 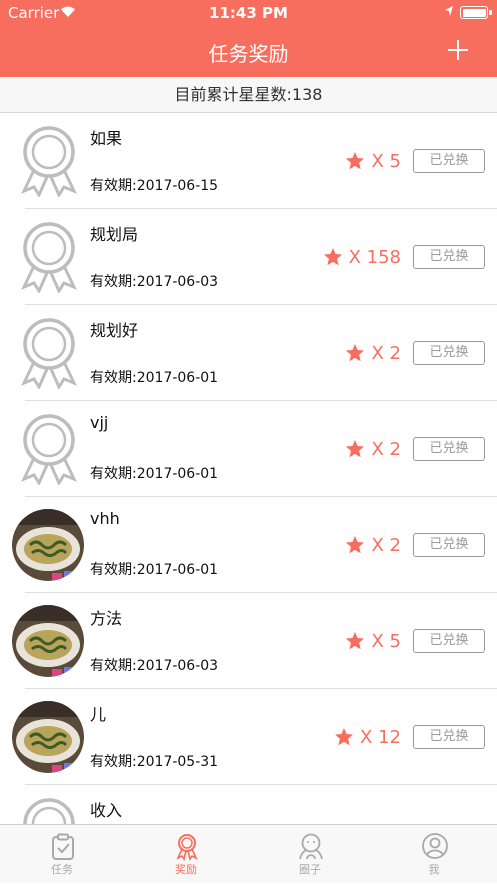 I want to click on reward-expiry: 有效期:2017-05-31, so click(x=154, y=762).